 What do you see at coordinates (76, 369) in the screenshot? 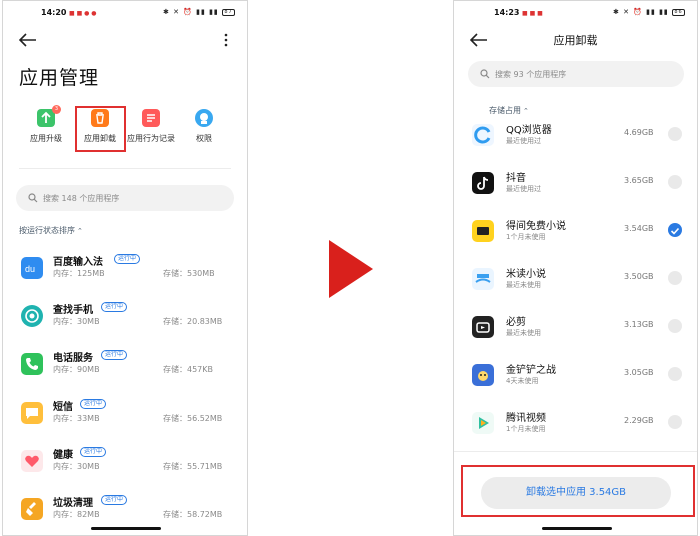
I see `app-memory: 内存：90MB` at bounding box center [76, 369].